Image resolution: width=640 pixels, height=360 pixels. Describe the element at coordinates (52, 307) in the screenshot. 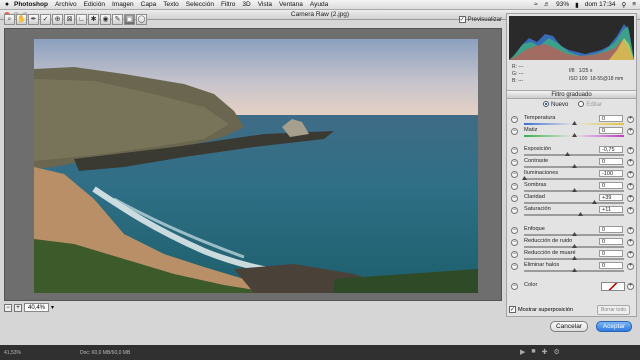

I see `zoom-dropdown-icon: ▾` at that location.